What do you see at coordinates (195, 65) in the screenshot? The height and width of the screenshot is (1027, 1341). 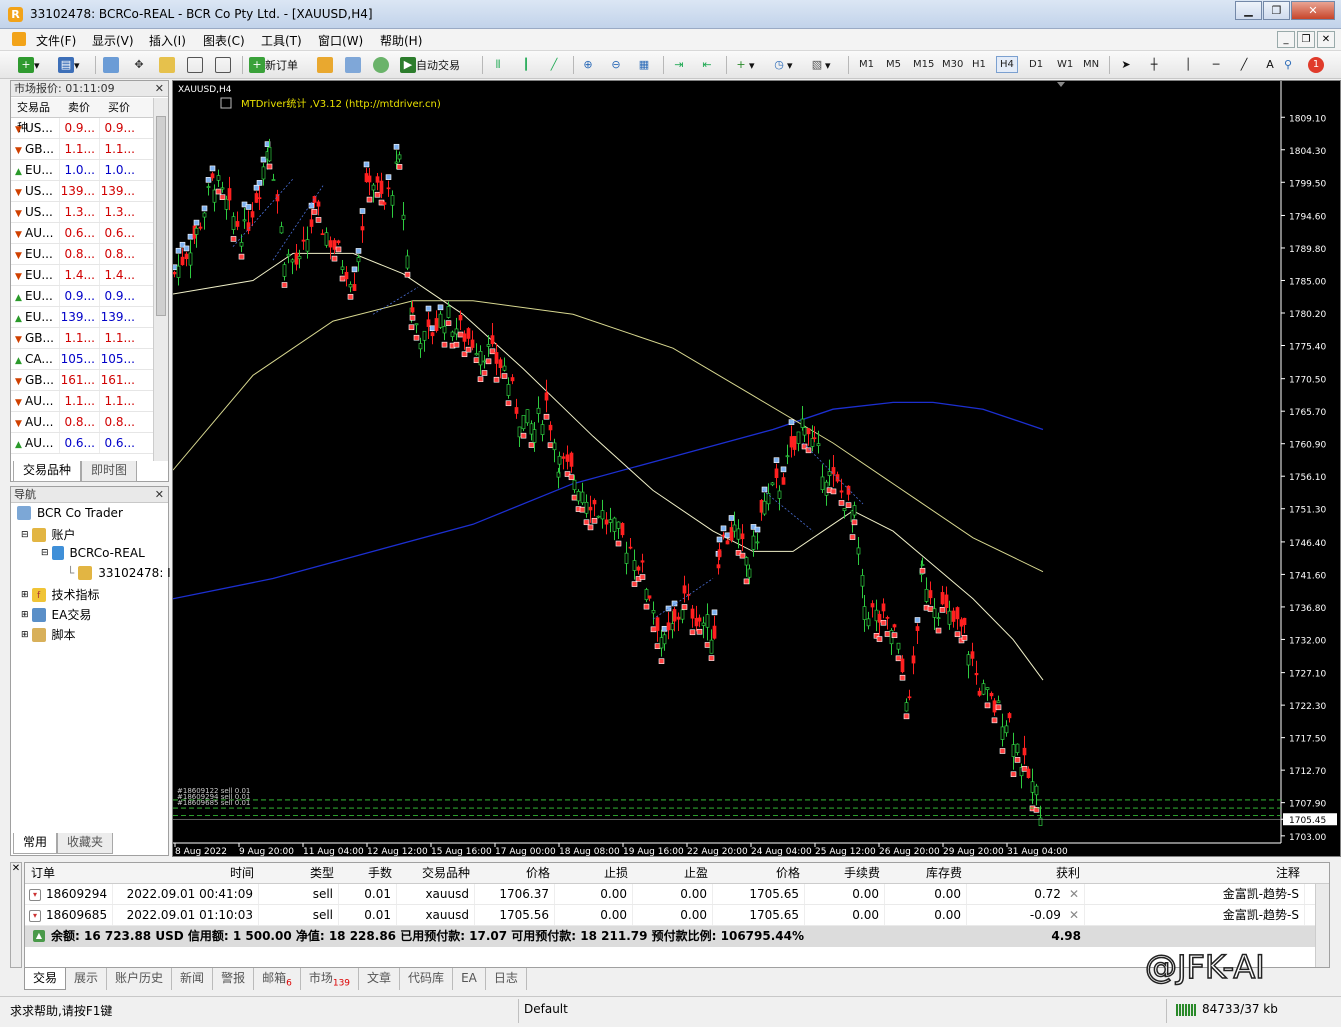 I see `terminal-icon` at bounding box center [195, 65].